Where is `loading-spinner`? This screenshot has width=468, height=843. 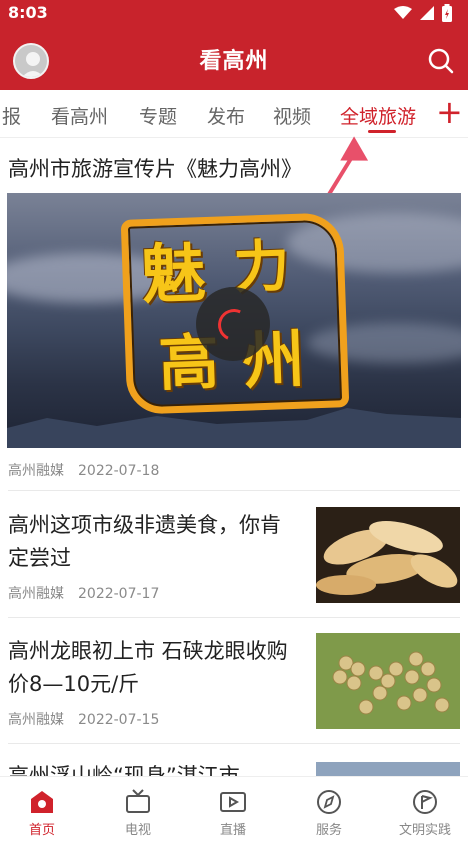
loading-spinner is located at coordinates (233, 324).